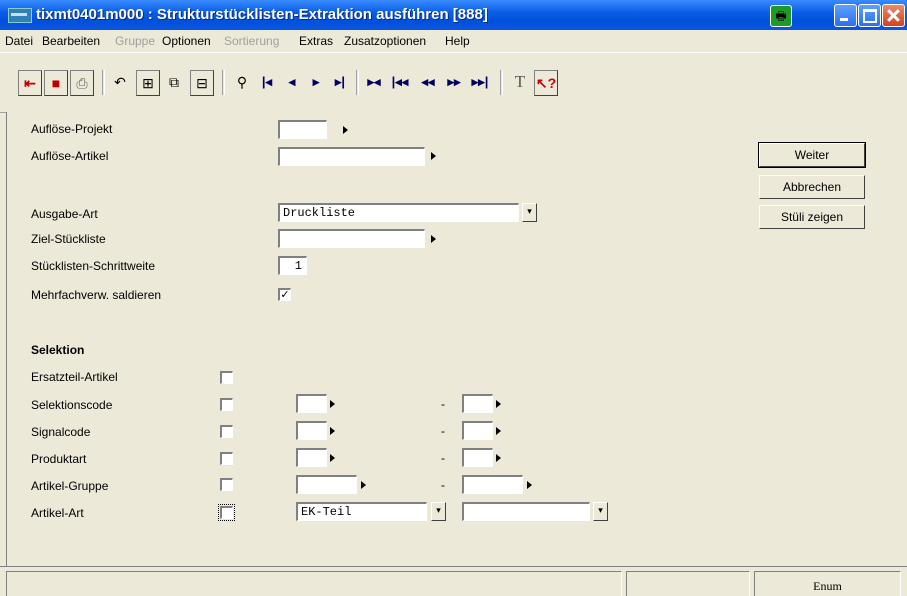 This screenshot has height=596, width=907. I want to click on aufloese-projekt-label: Auflöse-Projekt, so click(72, 129).